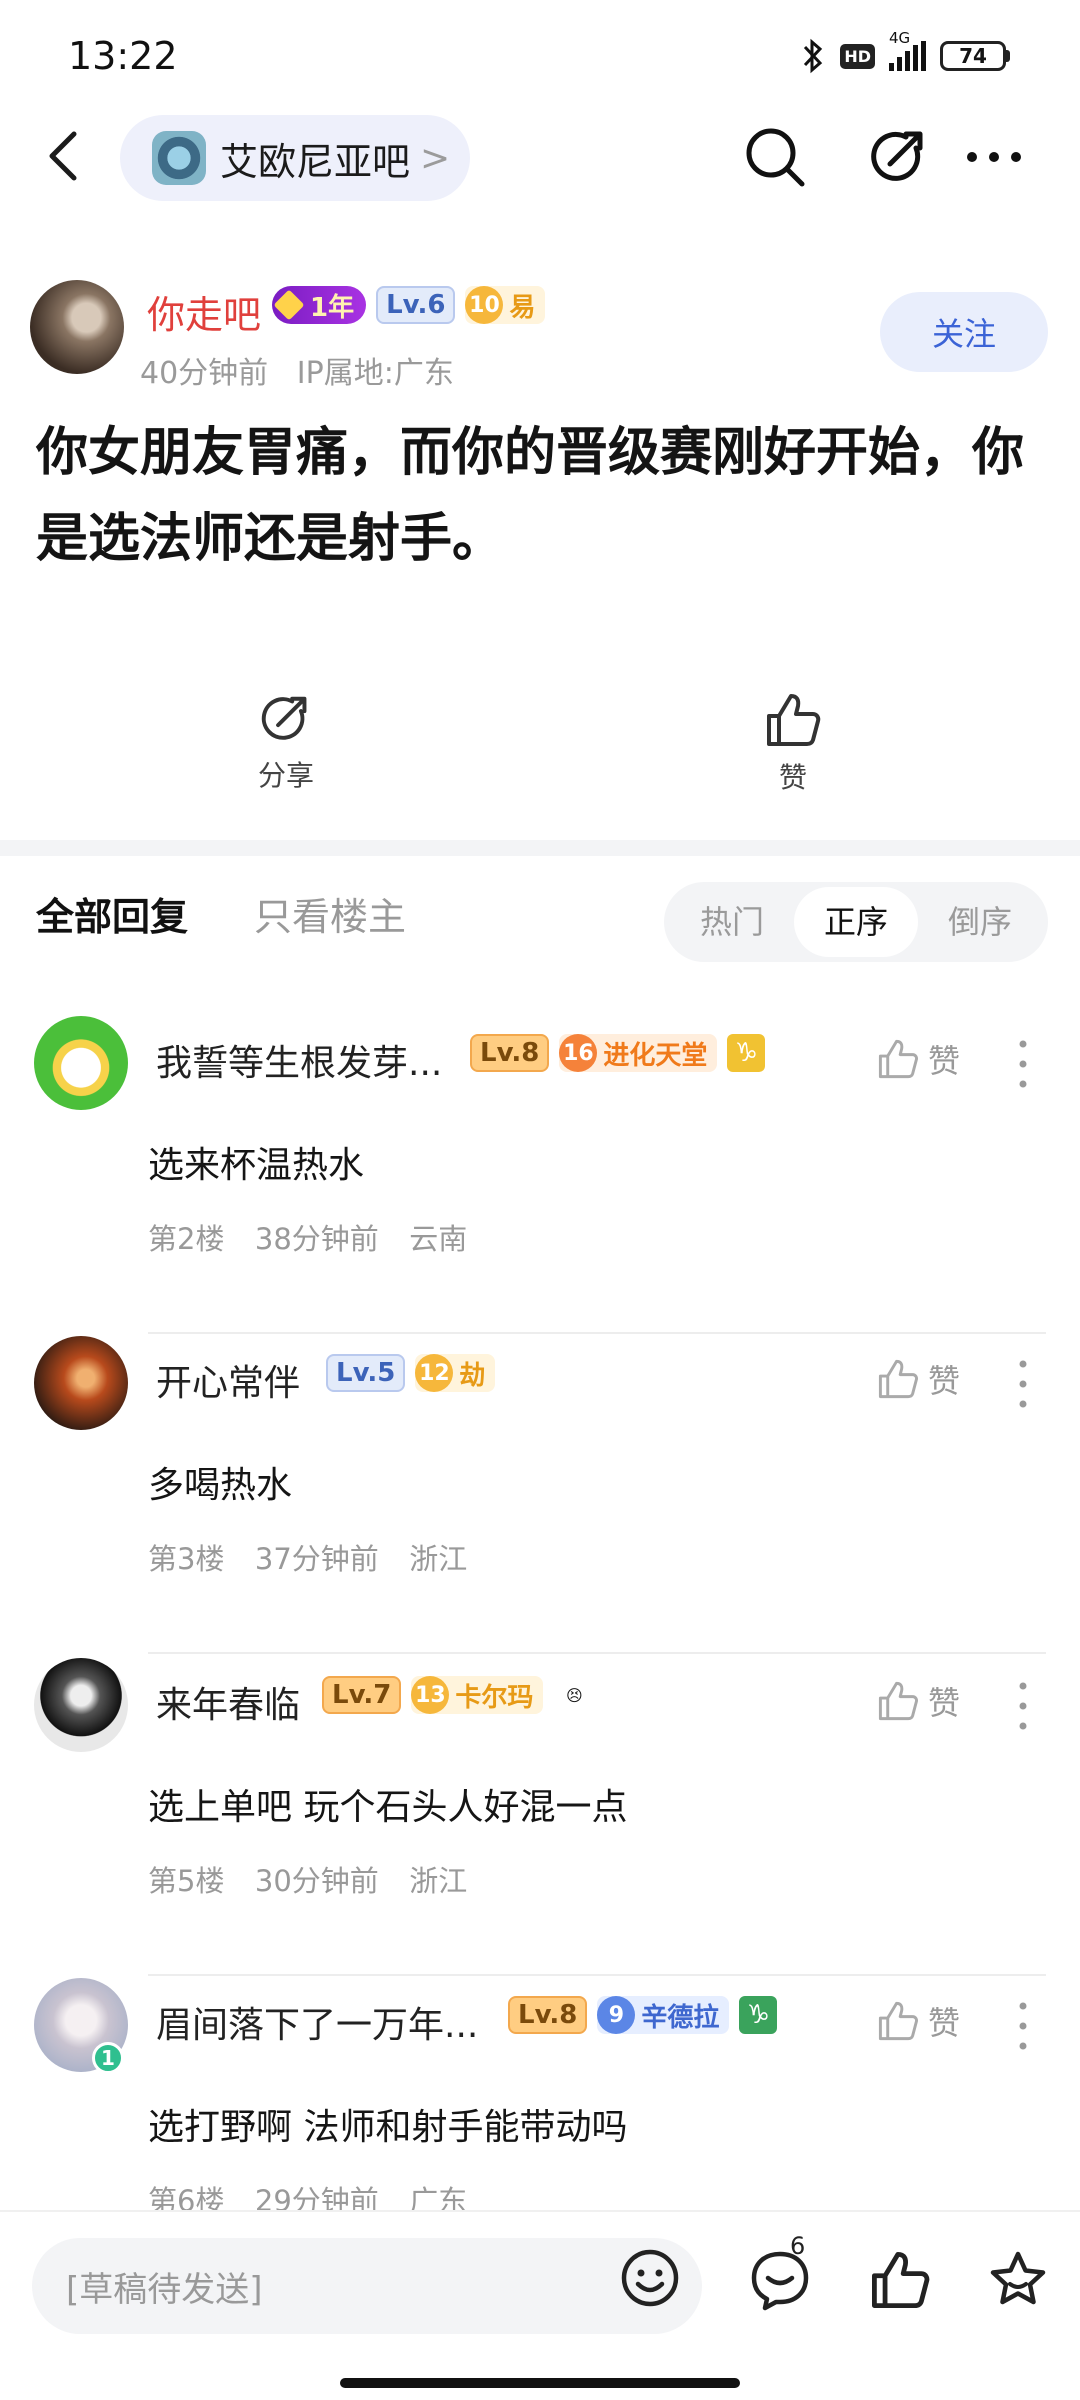 The height and width of the screenshot is (2400, 1080). What do you see at coordinates (416, 305) in the screenshot?
I see `level-badge: Lv.6` at bounding box center [416, 305].